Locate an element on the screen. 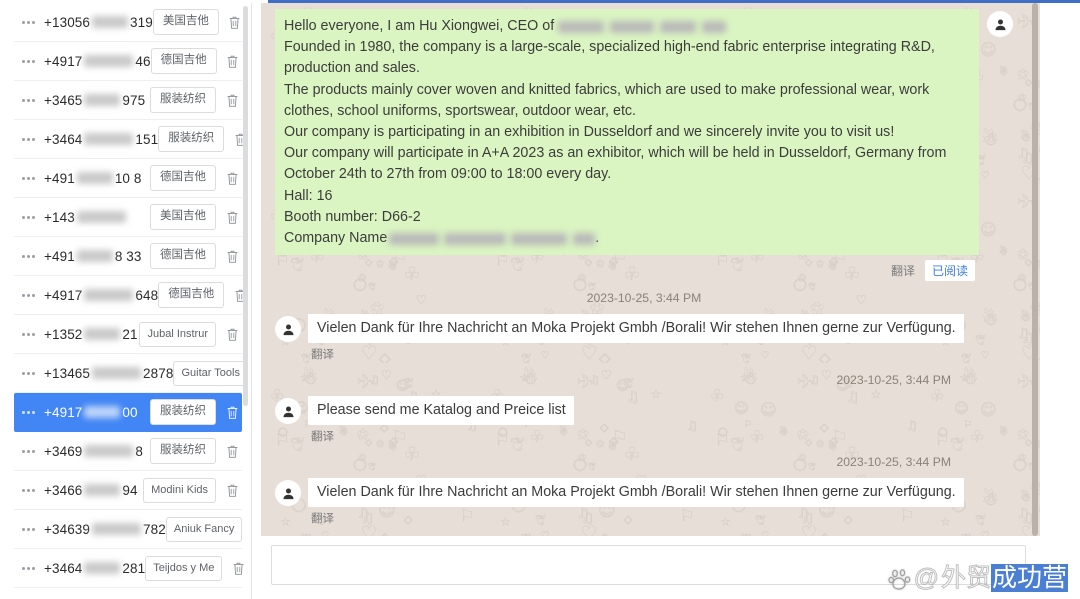 The width and height of the screenshot is (1080, 599). contact-tag: Jubal Instrur is located at coordinates (177, 334).